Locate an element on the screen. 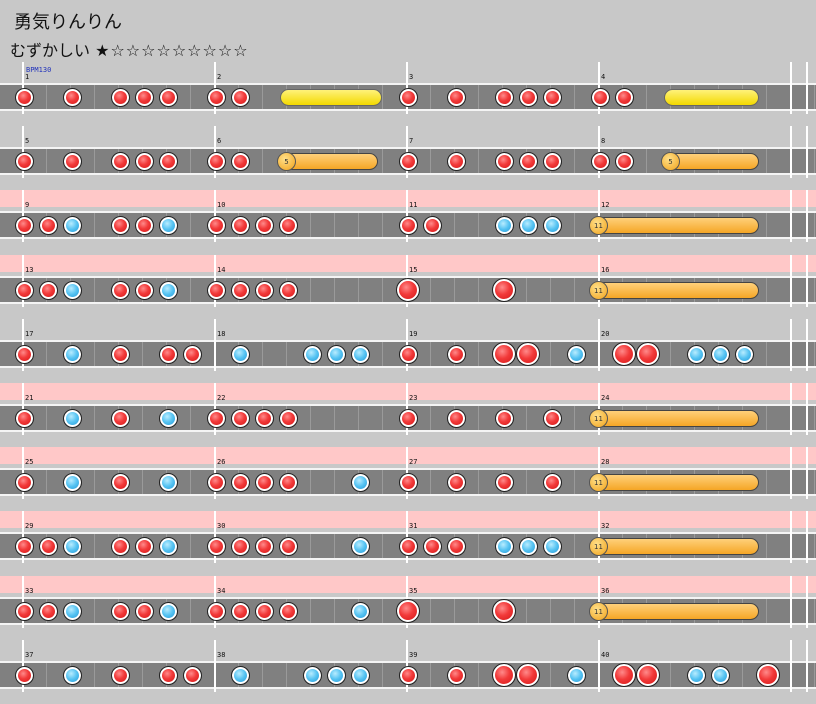  measure-number: 12 is located at coordinates (605, 205).